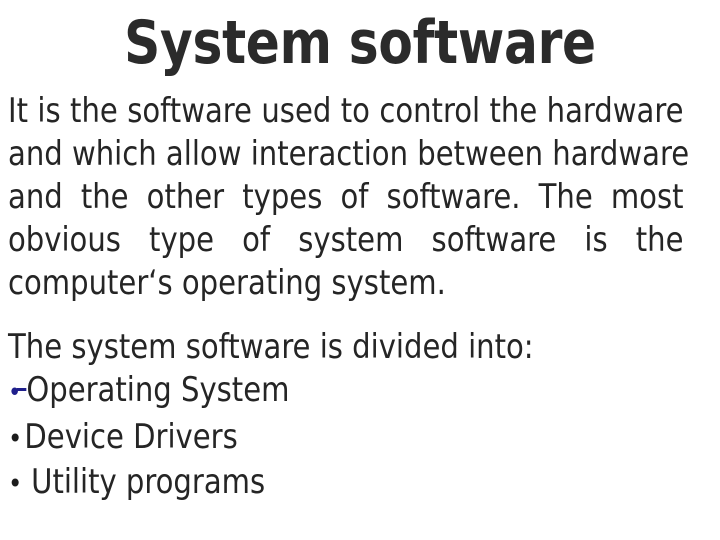 Image resolution: width=720 pixels, height=540 pixels. I want to click on list-item-label: Operating System, so click(158, 389).